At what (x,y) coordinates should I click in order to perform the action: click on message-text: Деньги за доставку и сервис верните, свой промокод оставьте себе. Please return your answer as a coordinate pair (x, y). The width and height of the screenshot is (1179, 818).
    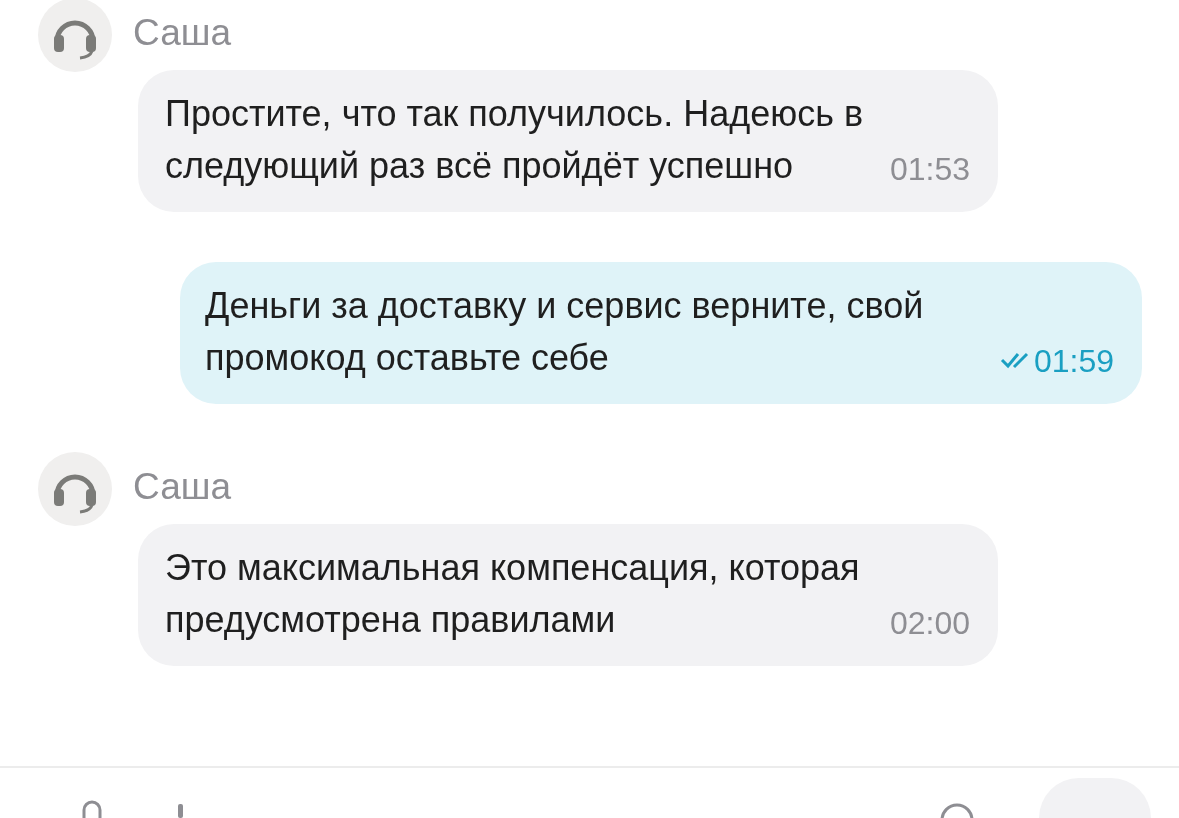
    Looking at the image, I should click on (565, 332).